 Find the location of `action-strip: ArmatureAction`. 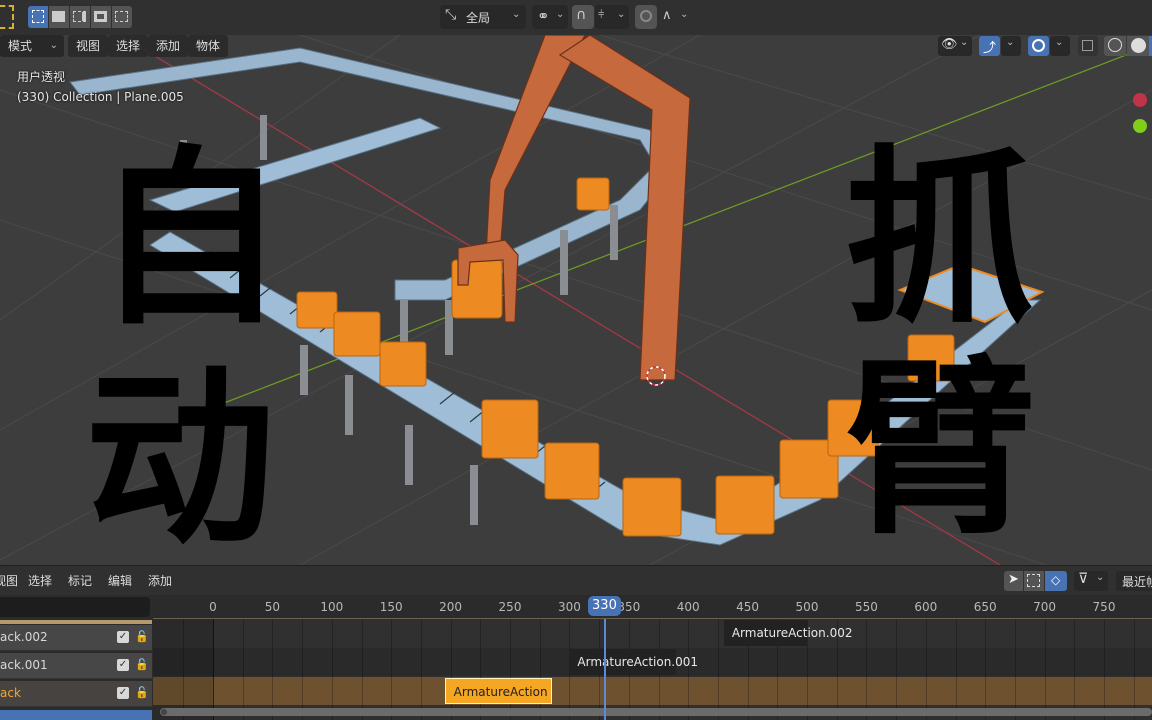

action-strip: ArmatureAction is located at coordinates (498, 691).